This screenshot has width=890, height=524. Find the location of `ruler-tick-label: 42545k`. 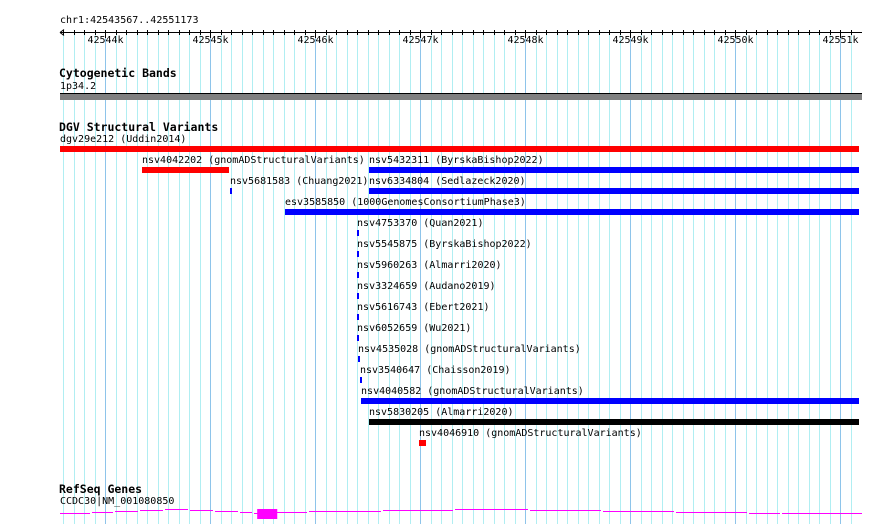

ruler-tick-label: 42545k is located at coordinates (210, 40).